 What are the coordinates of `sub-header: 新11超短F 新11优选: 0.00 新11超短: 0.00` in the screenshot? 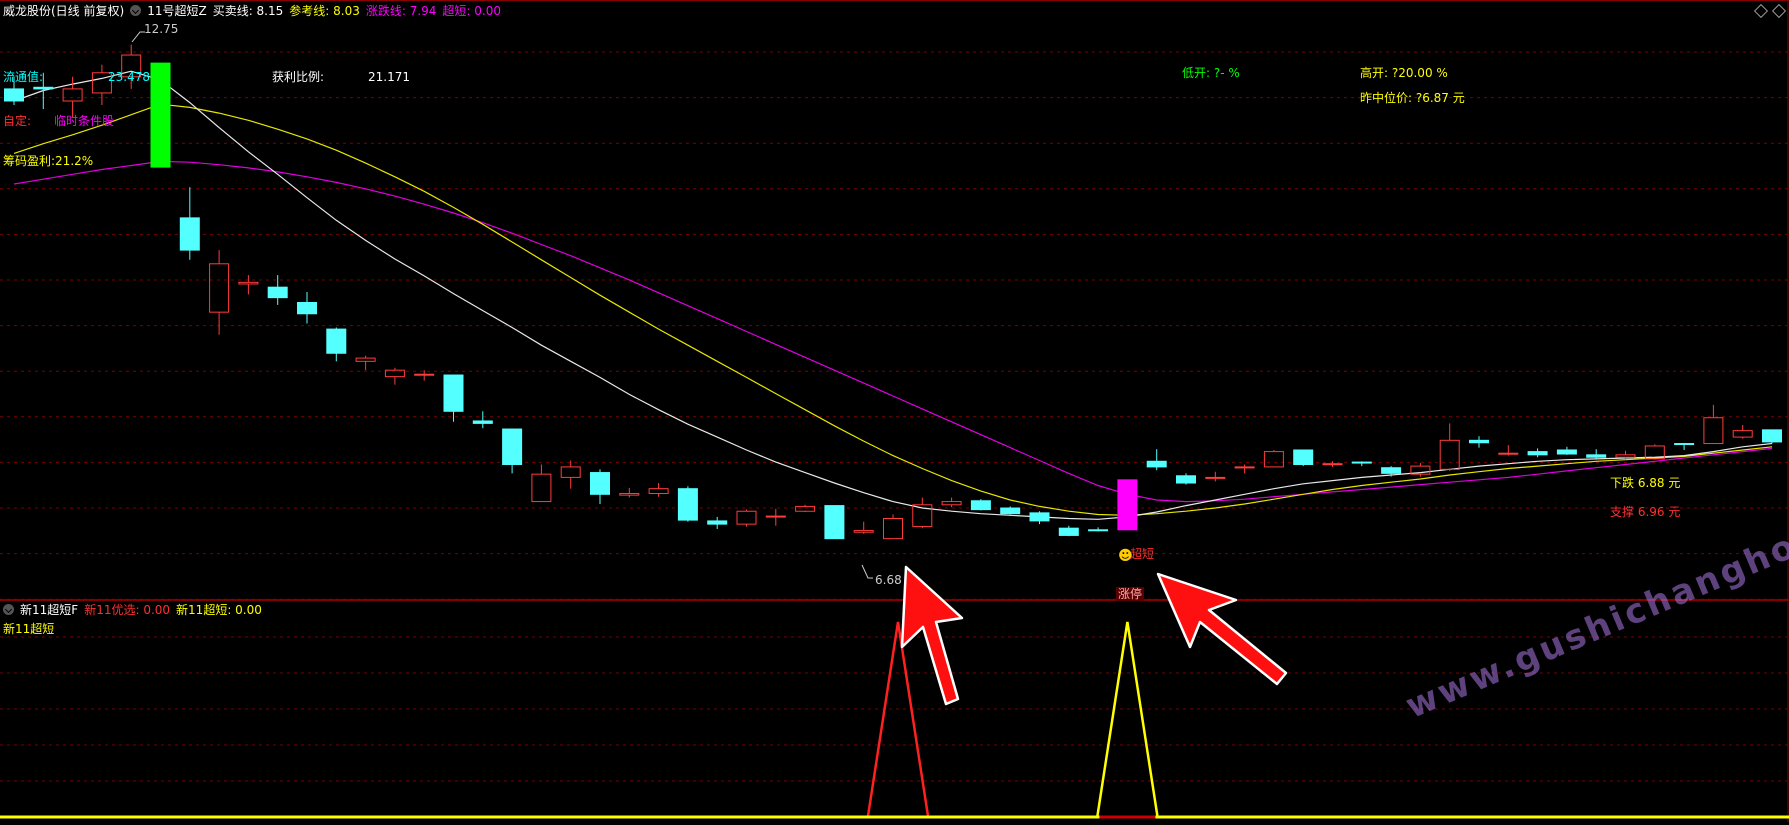 It's located at (135, 610).